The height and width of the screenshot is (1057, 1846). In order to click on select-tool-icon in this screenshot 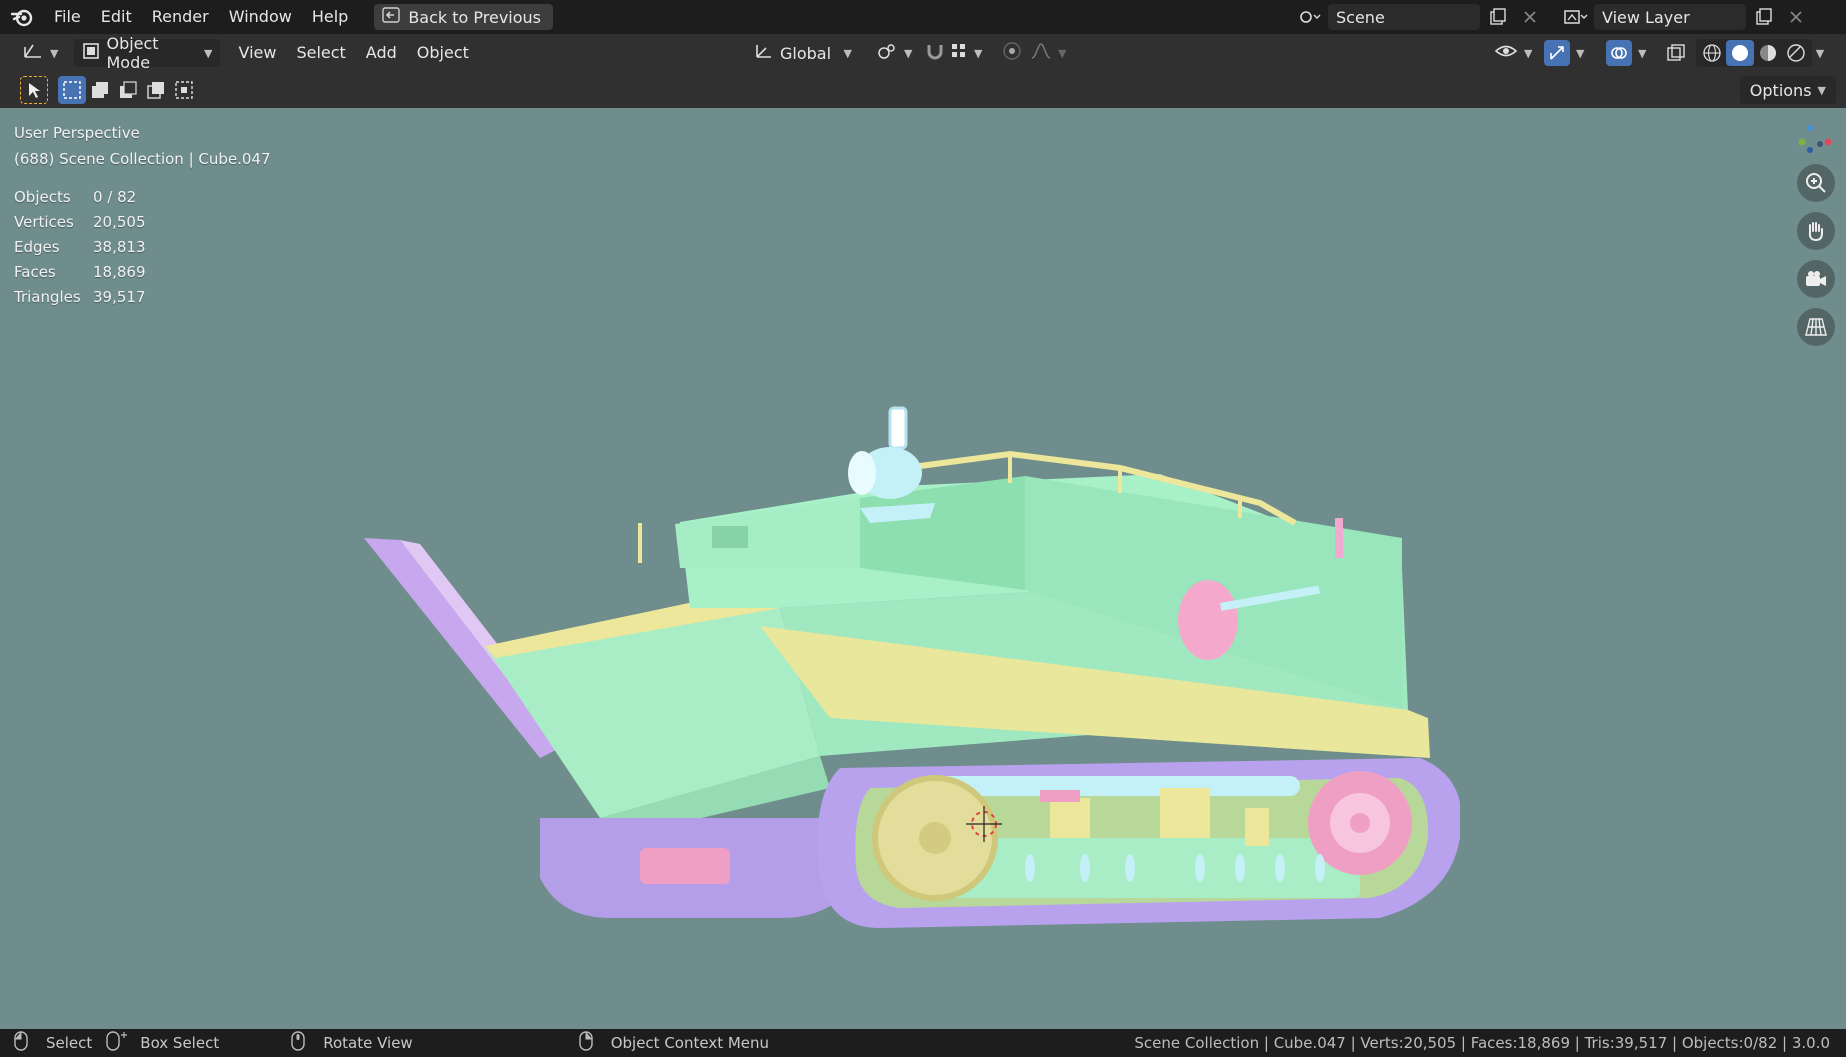, I will do `click(34, 90)`.